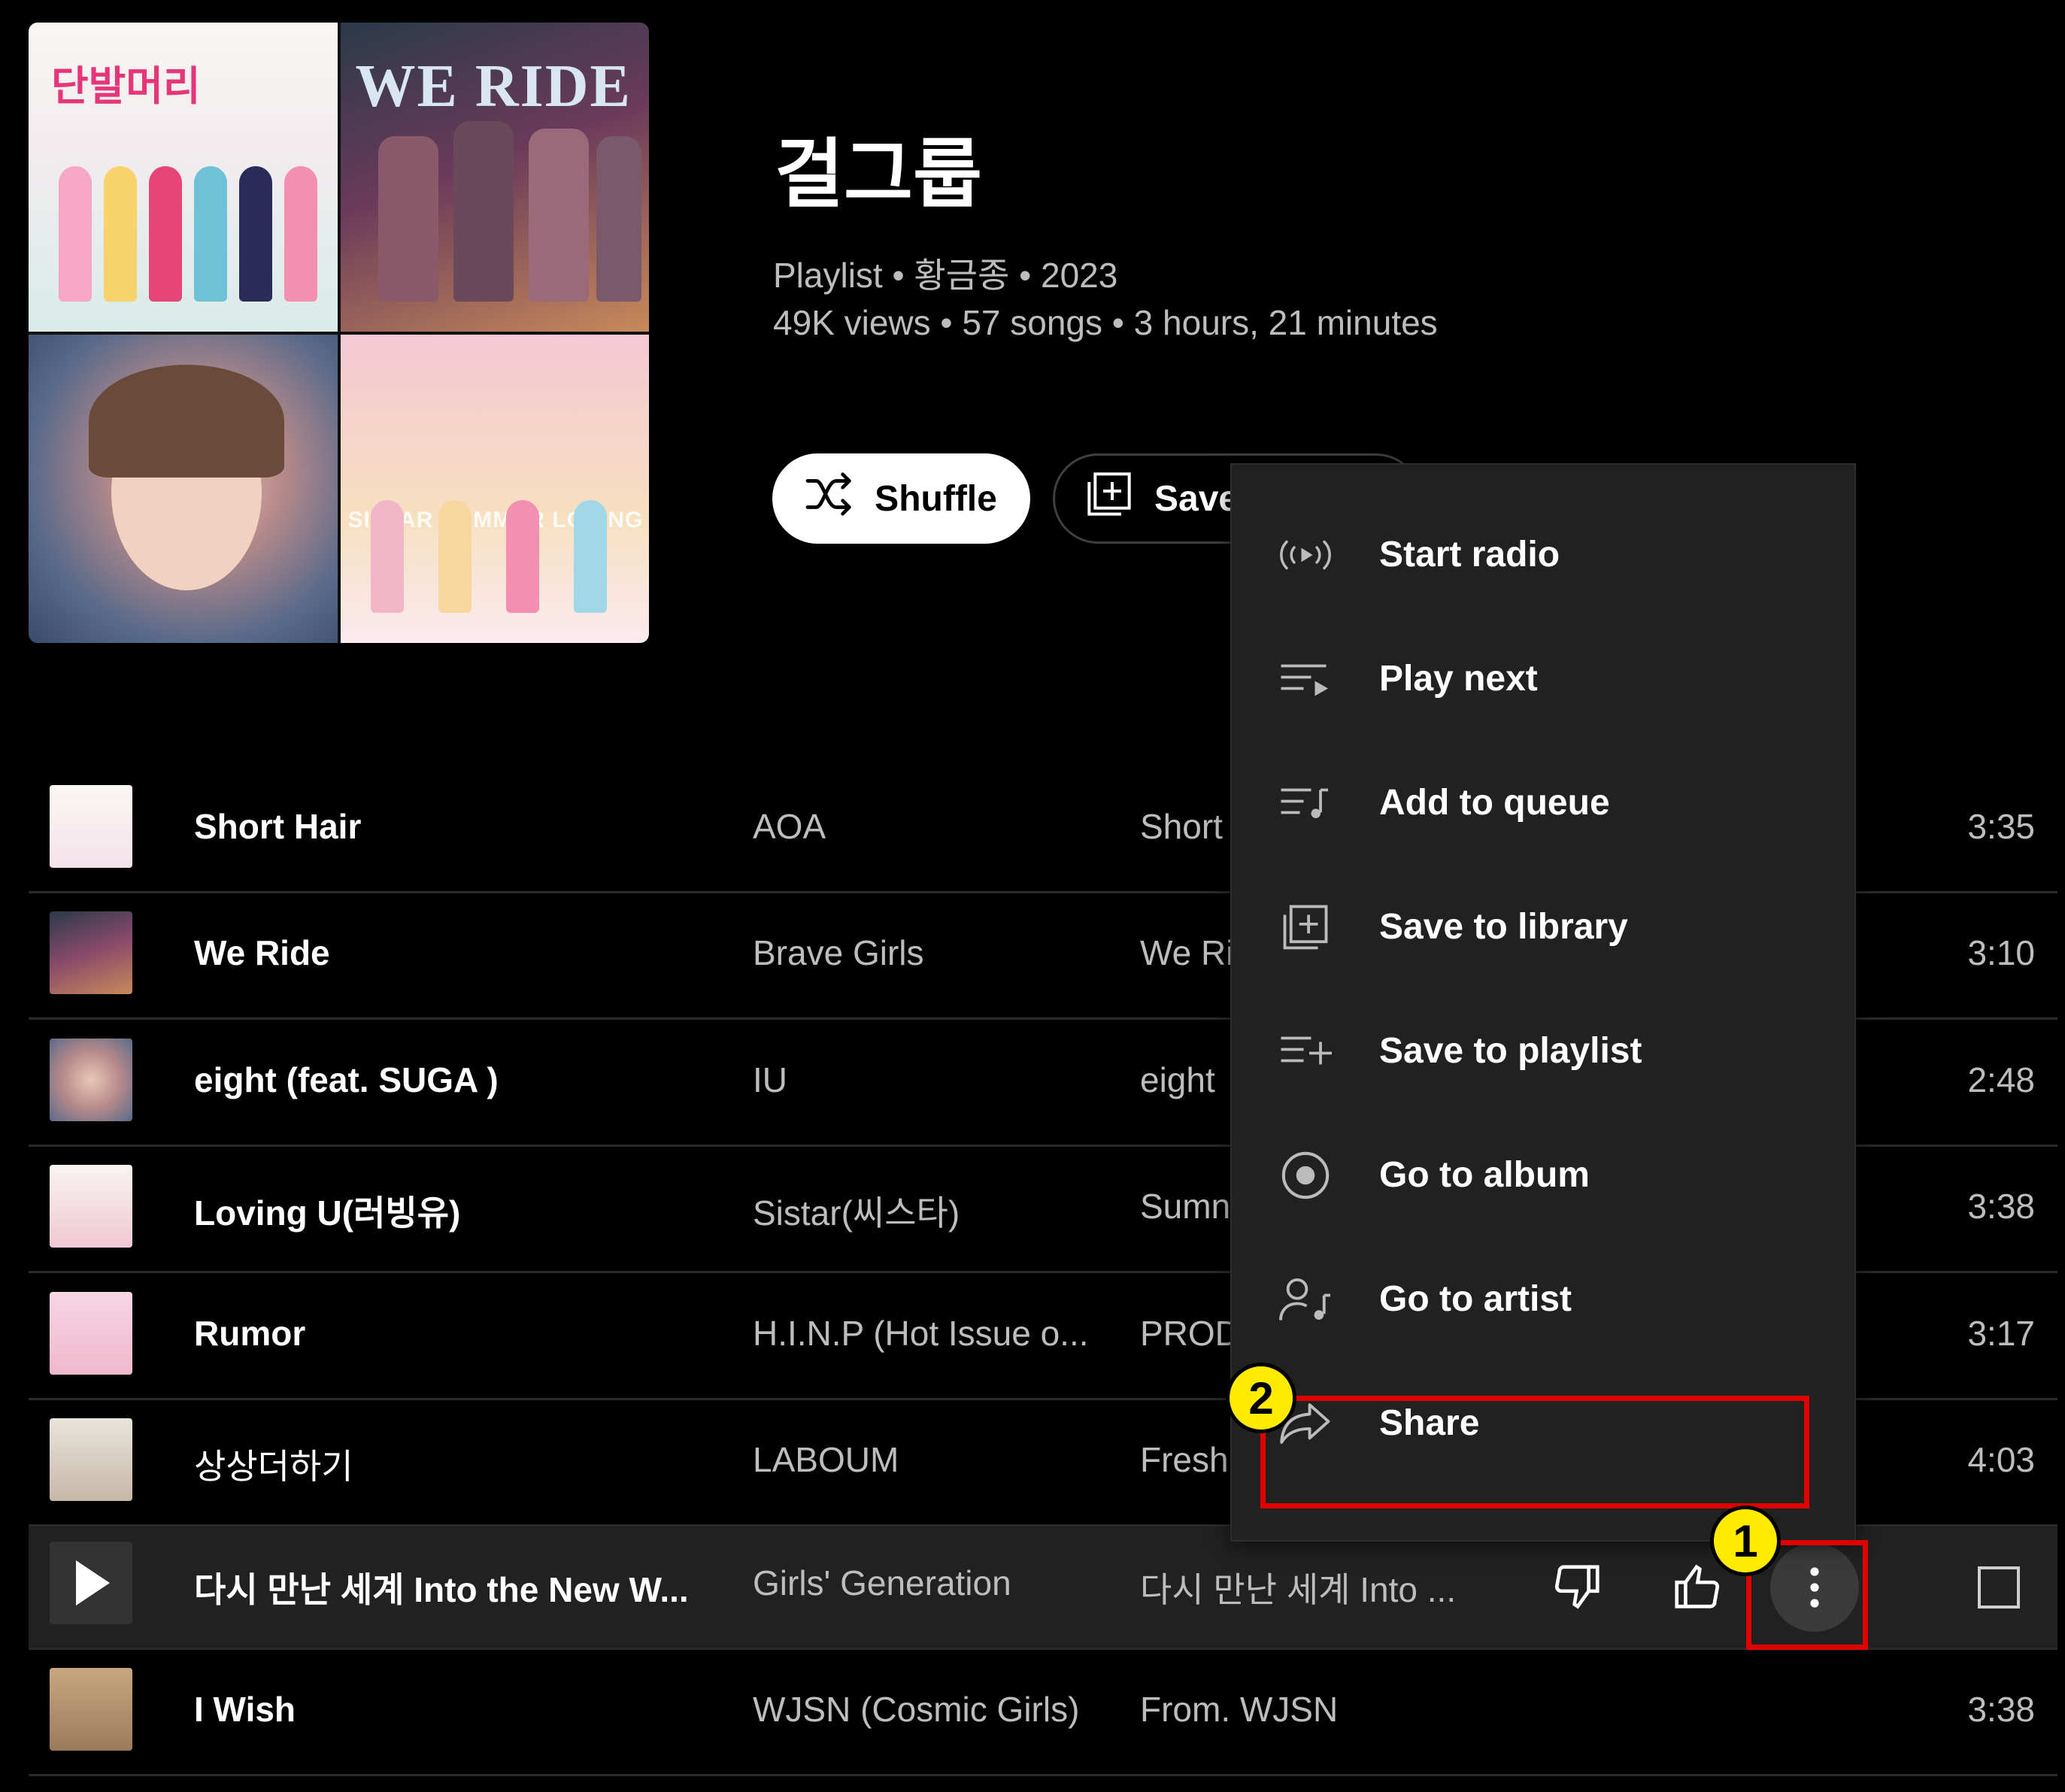 The image size is (2065, 1792). What do you see at coordinates (882, 1583) in the screenshot?
I see `track-artist: Girls' Generation` at bounding box center [882, 1583].